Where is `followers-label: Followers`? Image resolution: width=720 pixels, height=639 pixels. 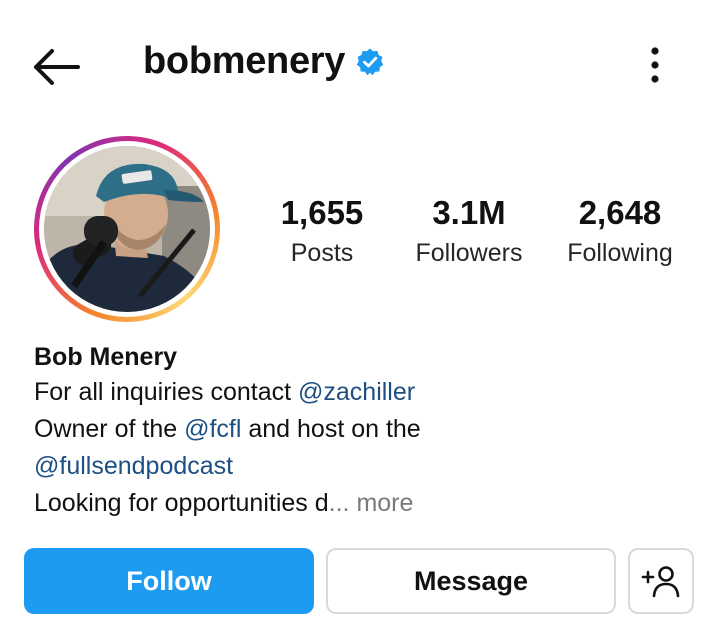 followers-label: Followers is located at coordinates (469, 253).